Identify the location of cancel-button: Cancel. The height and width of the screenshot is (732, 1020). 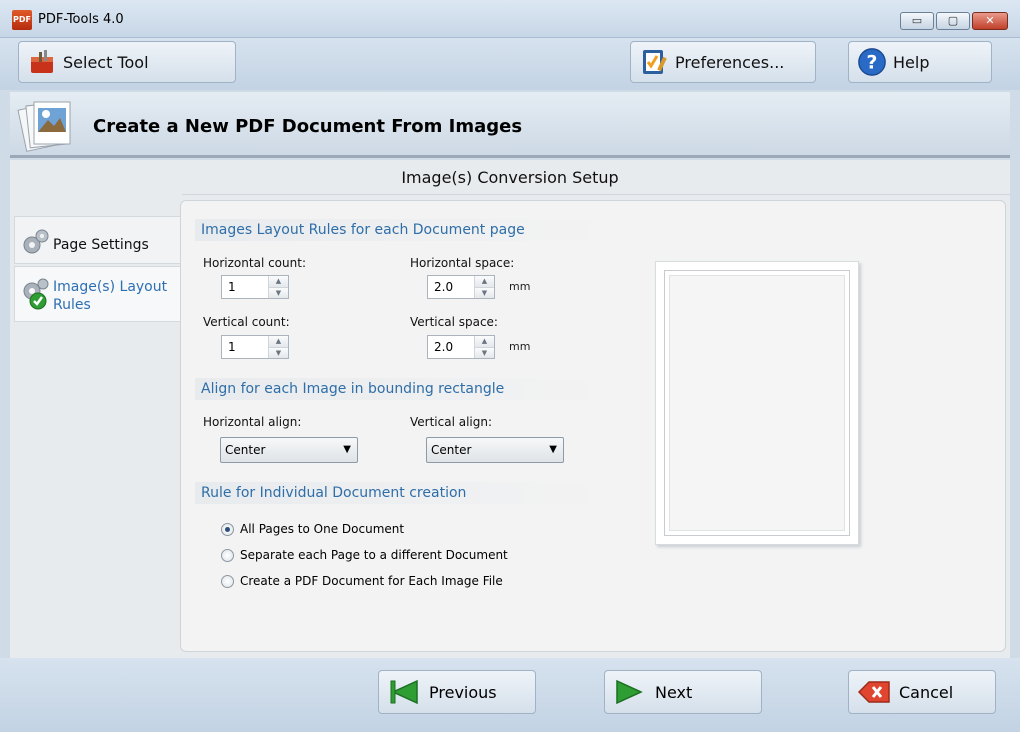
(922, 692).